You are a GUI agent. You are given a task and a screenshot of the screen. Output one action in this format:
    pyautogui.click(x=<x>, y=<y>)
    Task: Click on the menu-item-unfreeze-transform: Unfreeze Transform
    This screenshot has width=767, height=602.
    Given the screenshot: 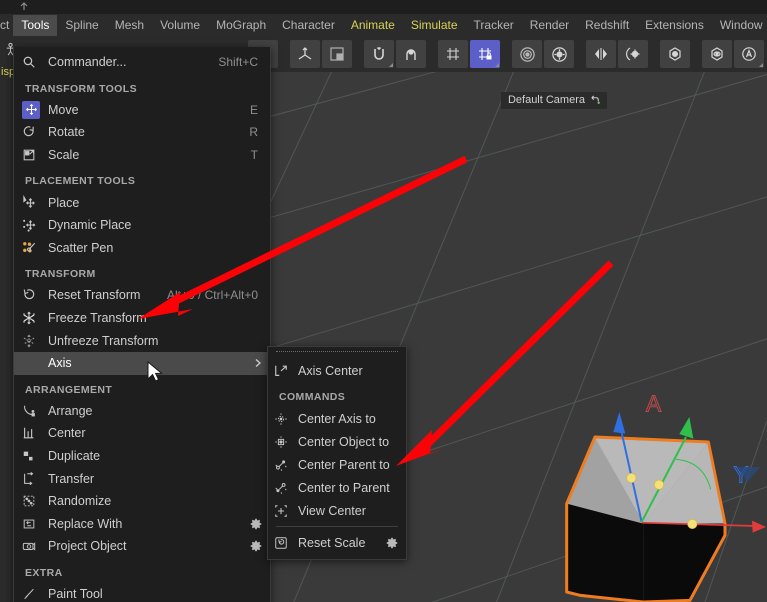 What is the action you would take?
    pyautogui.click(x=142, y=340)
    